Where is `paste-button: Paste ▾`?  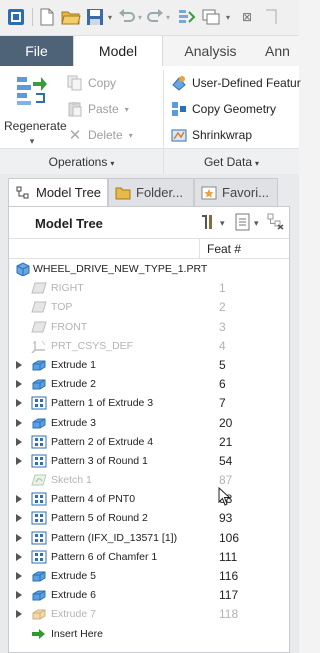 paste-button: Paste ▾ is located at coordinates (97, 109).